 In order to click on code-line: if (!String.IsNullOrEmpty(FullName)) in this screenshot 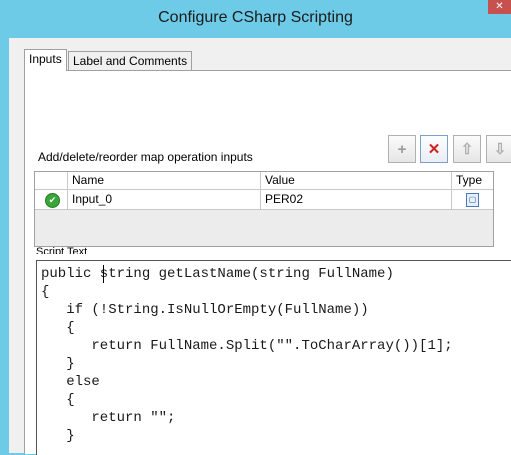, I will do `click(205, 310)`.